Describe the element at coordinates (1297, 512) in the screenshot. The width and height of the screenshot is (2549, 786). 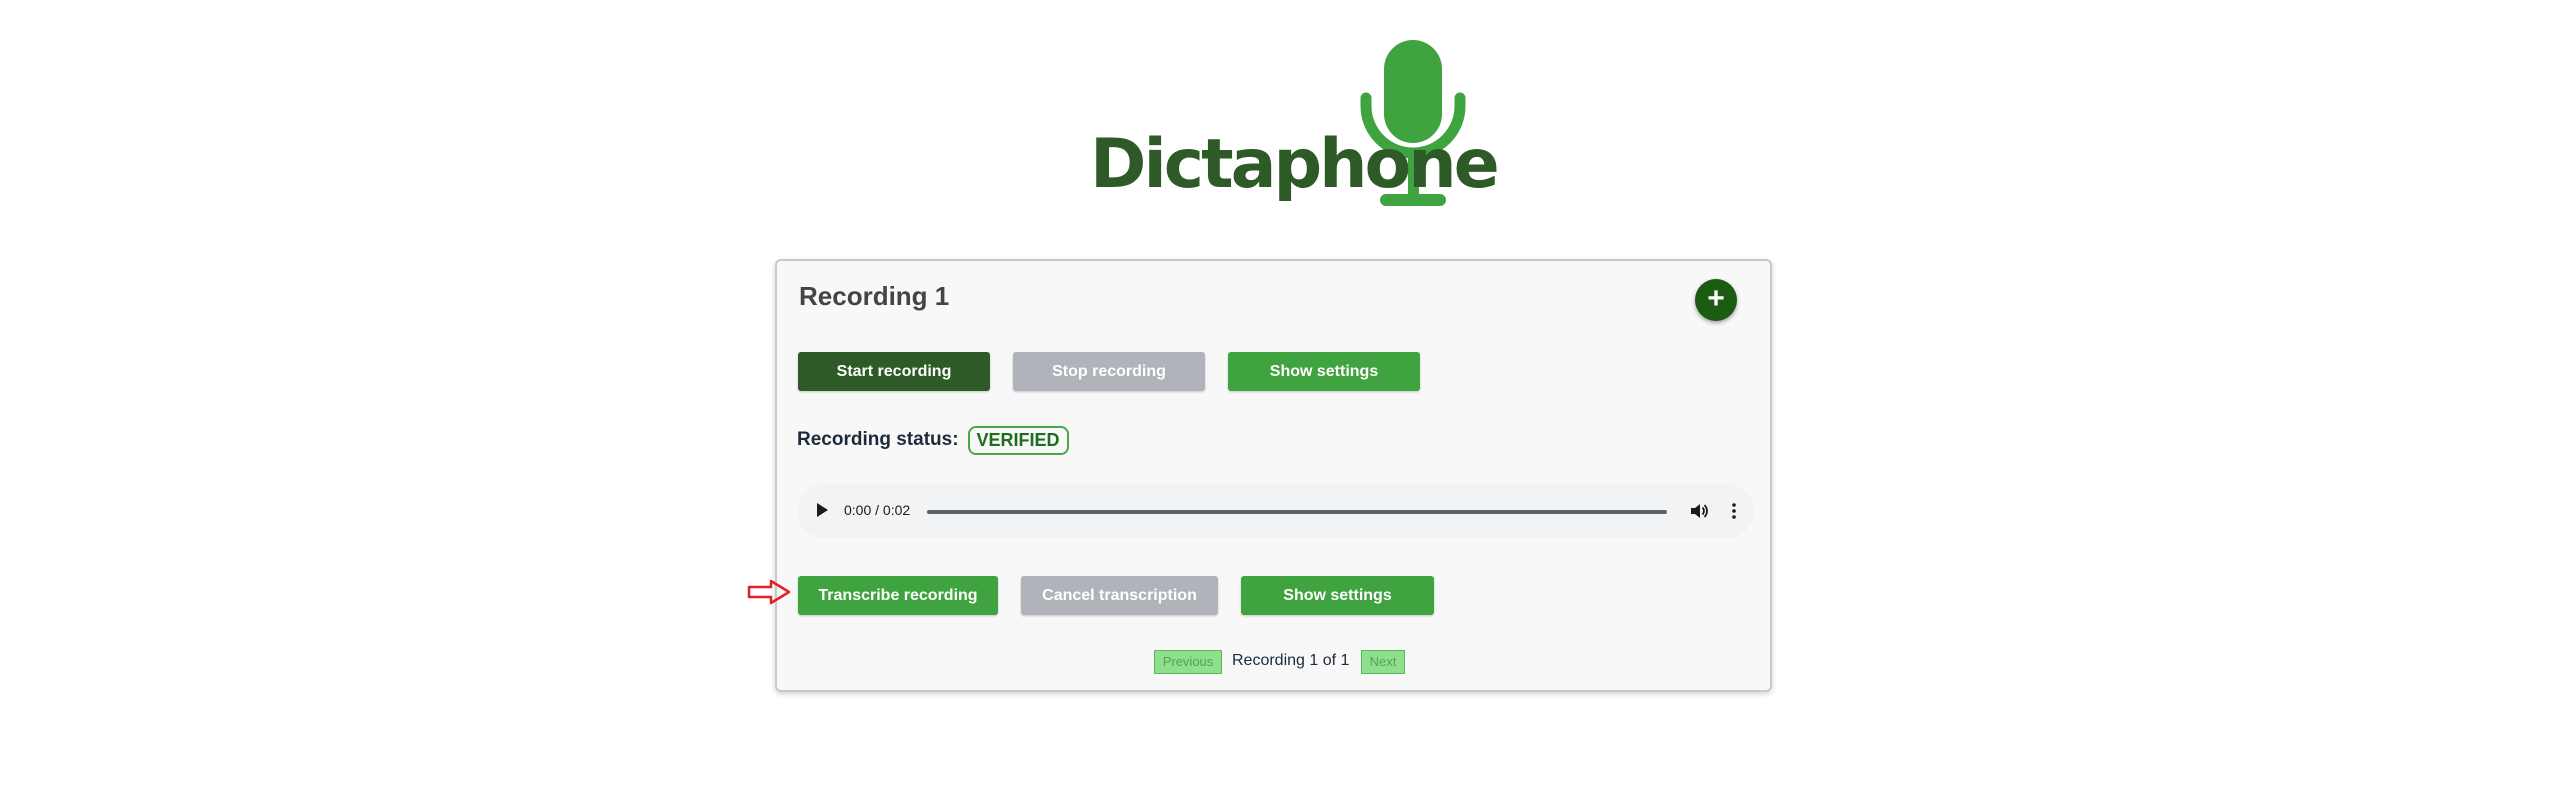
I see `seek-bar` at that location.